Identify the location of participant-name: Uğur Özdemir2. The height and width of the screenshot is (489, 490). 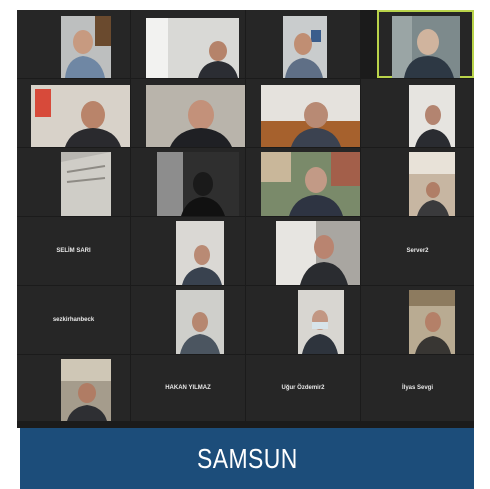
(303, 388).